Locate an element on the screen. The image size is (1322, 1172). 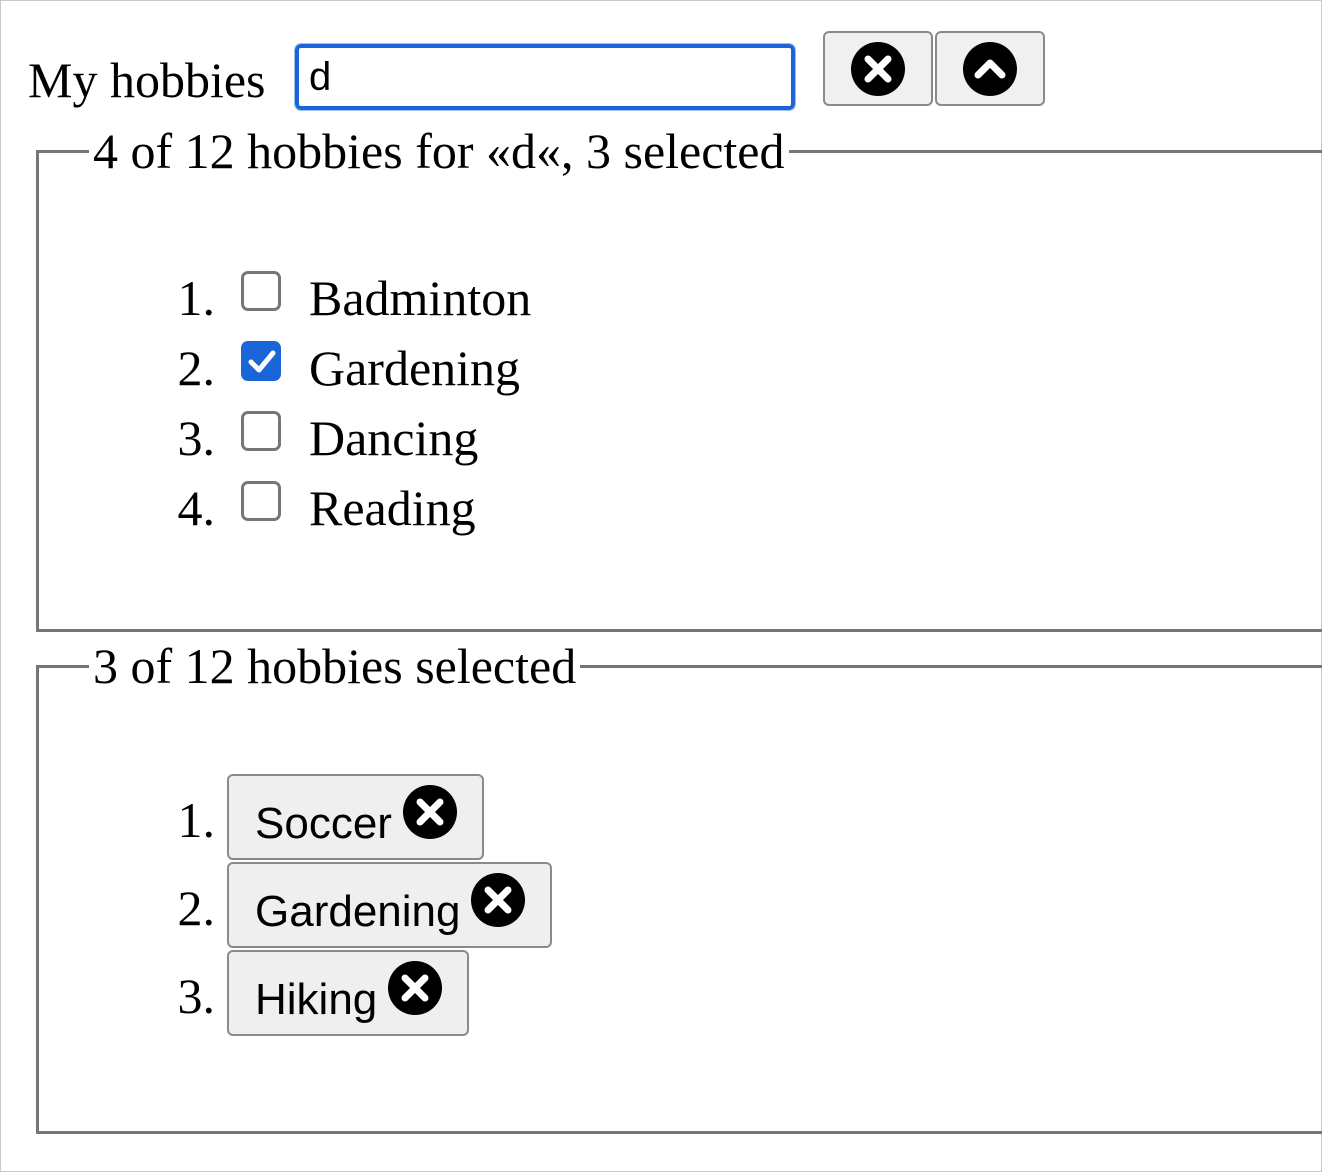
hobbies-search-input is located at coordinates (545, 77).